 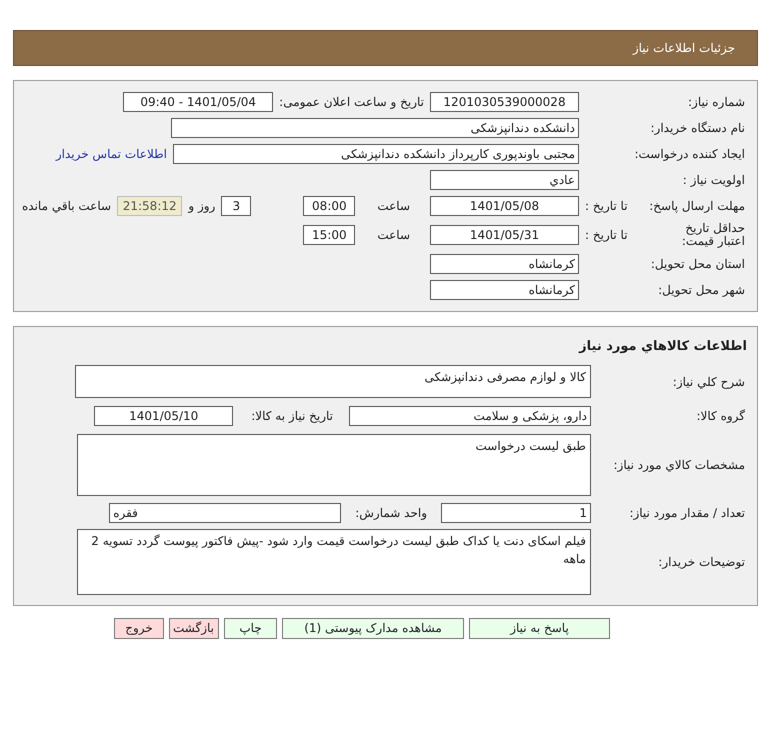 I want to click on need-number-field: 1201030539000028, so click(x=504, y=102).